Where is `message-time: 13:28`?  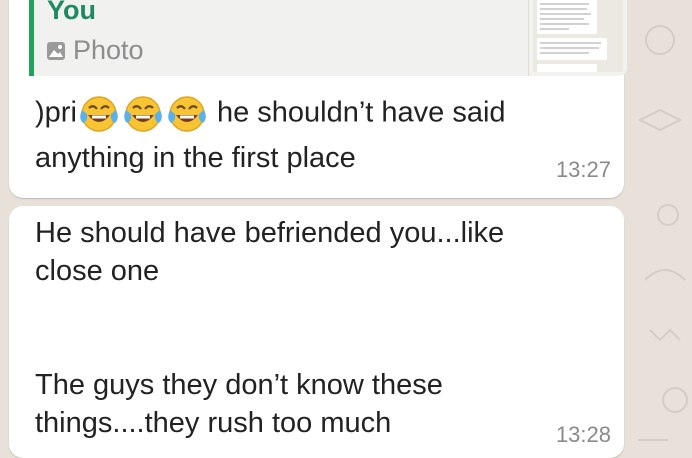
message-time: 13:28 is located at coordinates (583, 434).